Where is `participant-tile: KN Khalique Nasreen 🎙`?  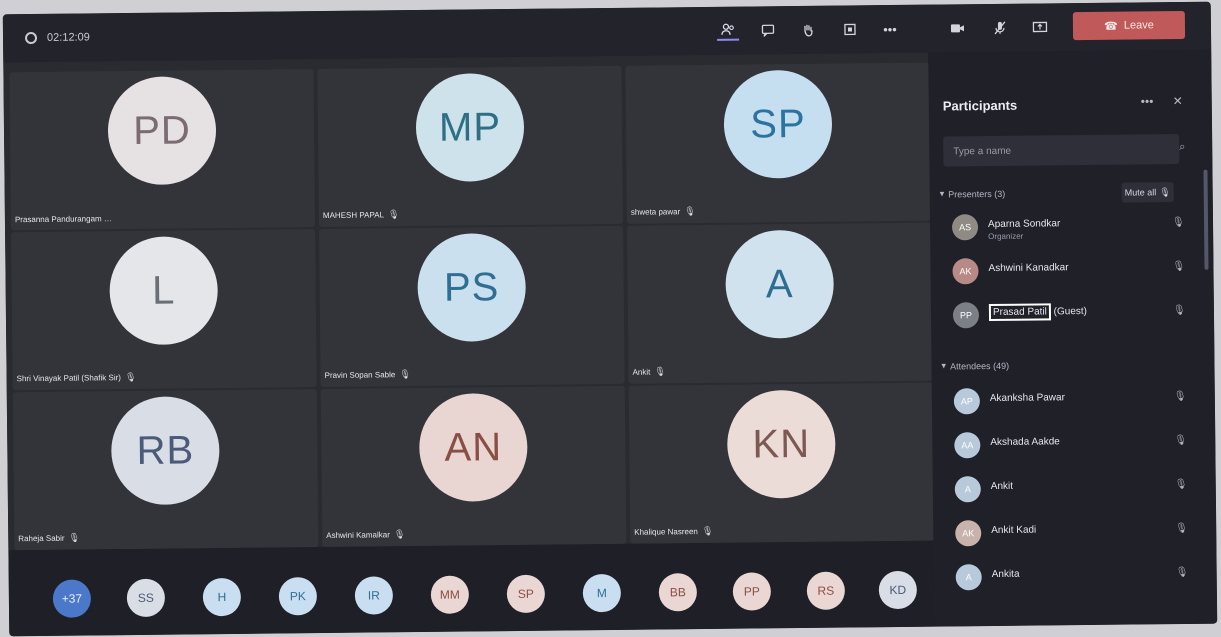 participant-tile: KN Khalique Nasreen 🎙 is located at coordinates (781, 463).